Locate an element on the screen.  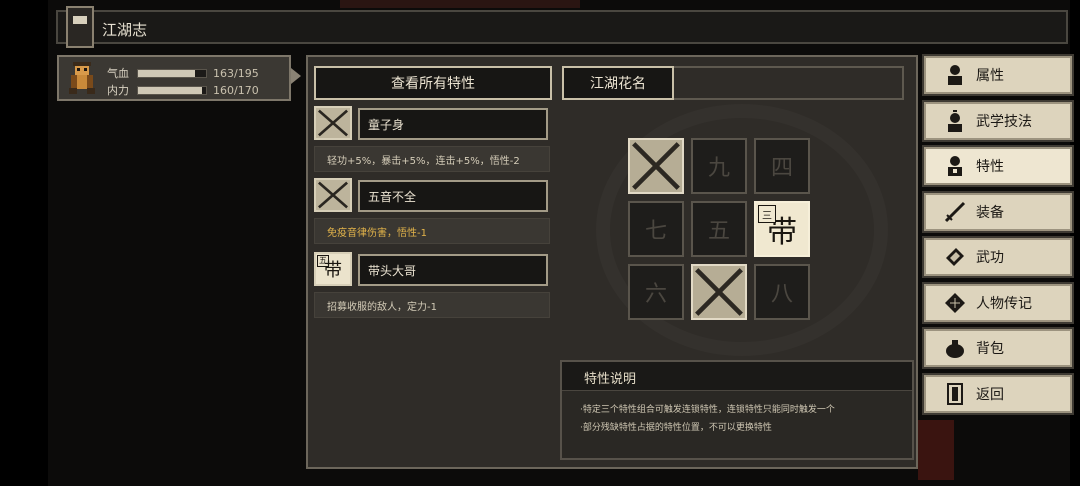
combo-title-bar is located at coordinates (789, 83).